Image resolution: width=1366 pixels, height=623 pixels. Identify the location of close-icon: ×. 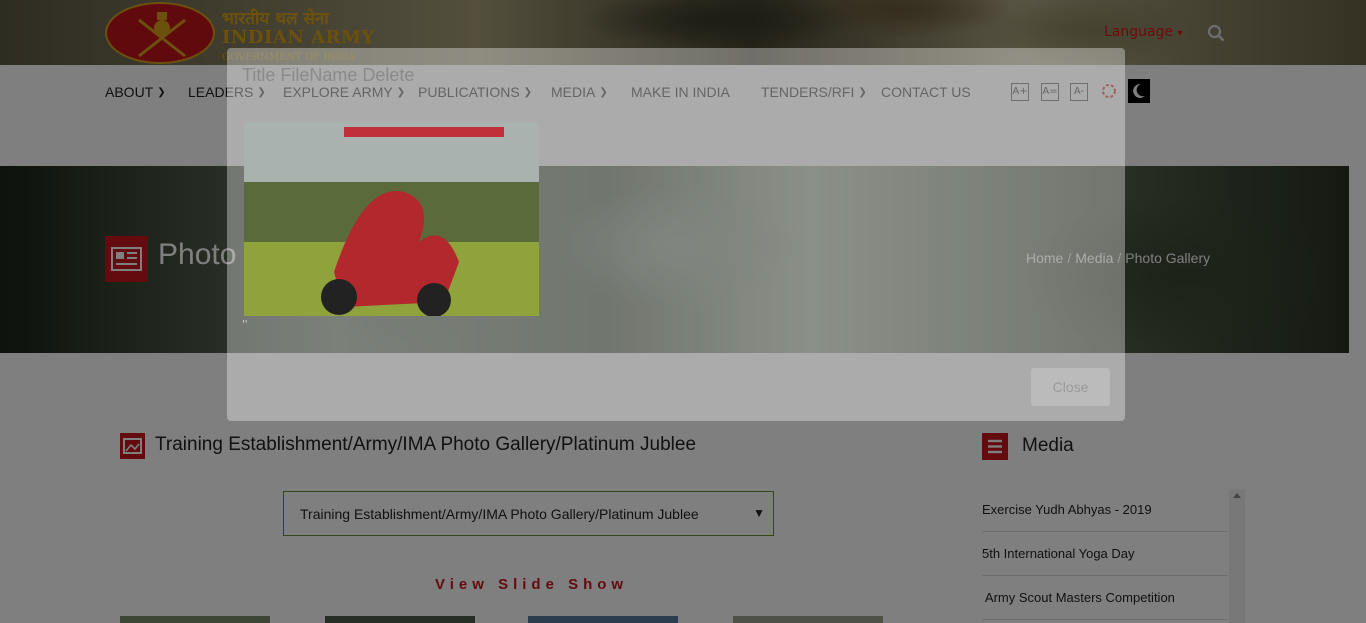
(1104, 71).